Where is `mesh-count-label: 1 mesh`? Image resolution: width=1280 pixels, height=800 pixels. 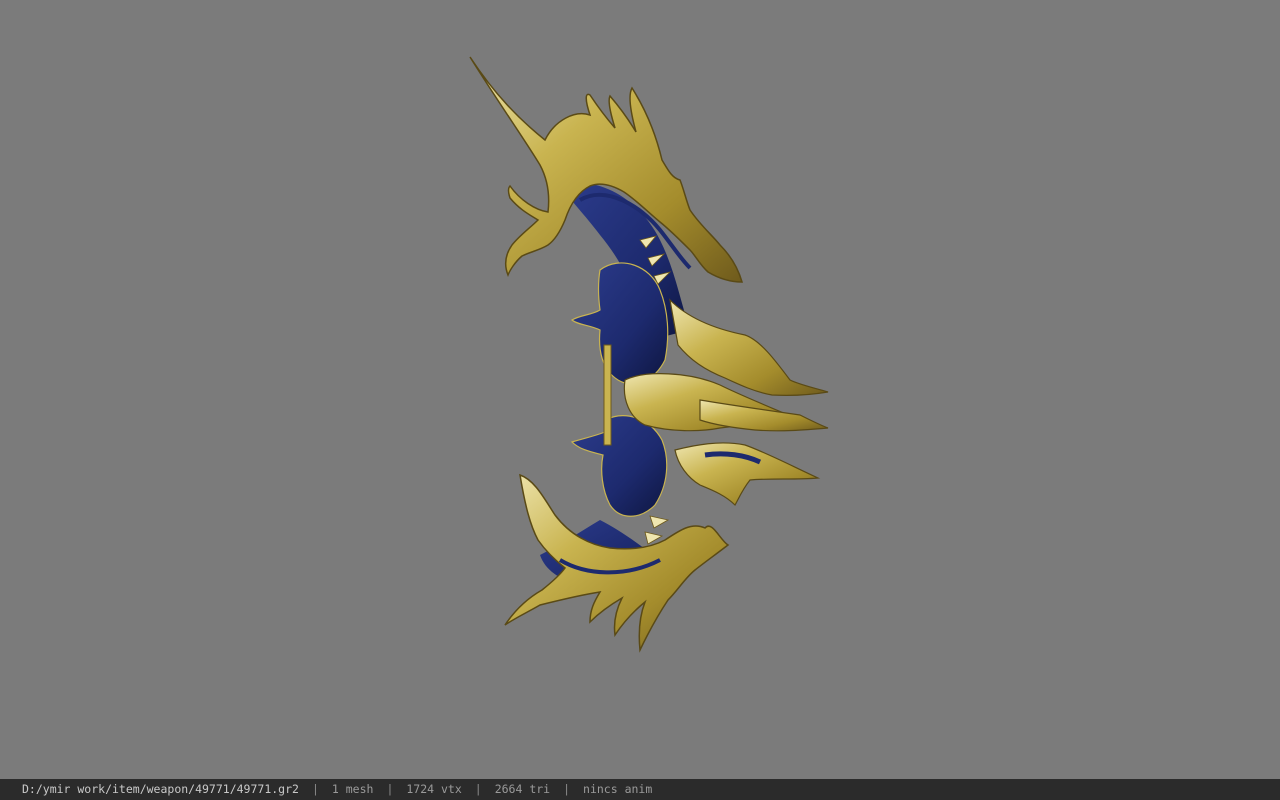 mesh-count-label: 1 mesh is located at coordinates (352, 789).